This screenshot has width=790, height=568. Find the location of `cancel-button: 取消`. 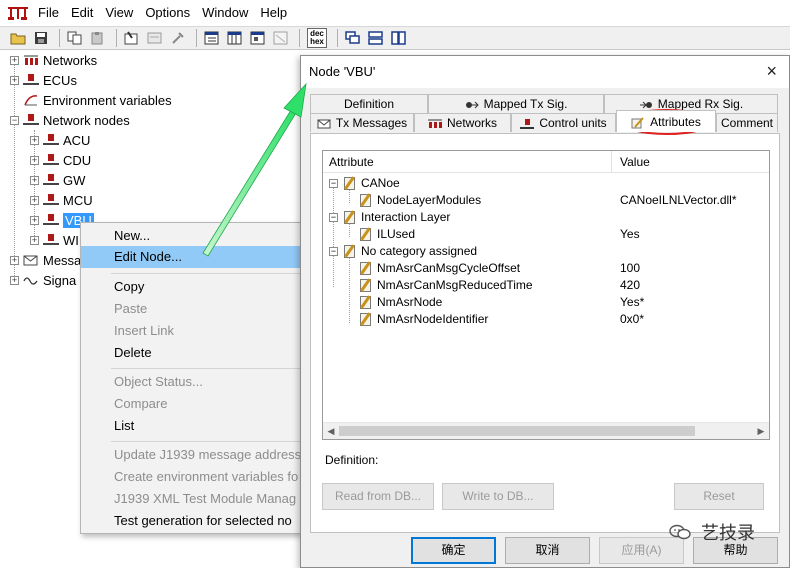

cancel-button: 取消 is located at coordinates (547, 550).